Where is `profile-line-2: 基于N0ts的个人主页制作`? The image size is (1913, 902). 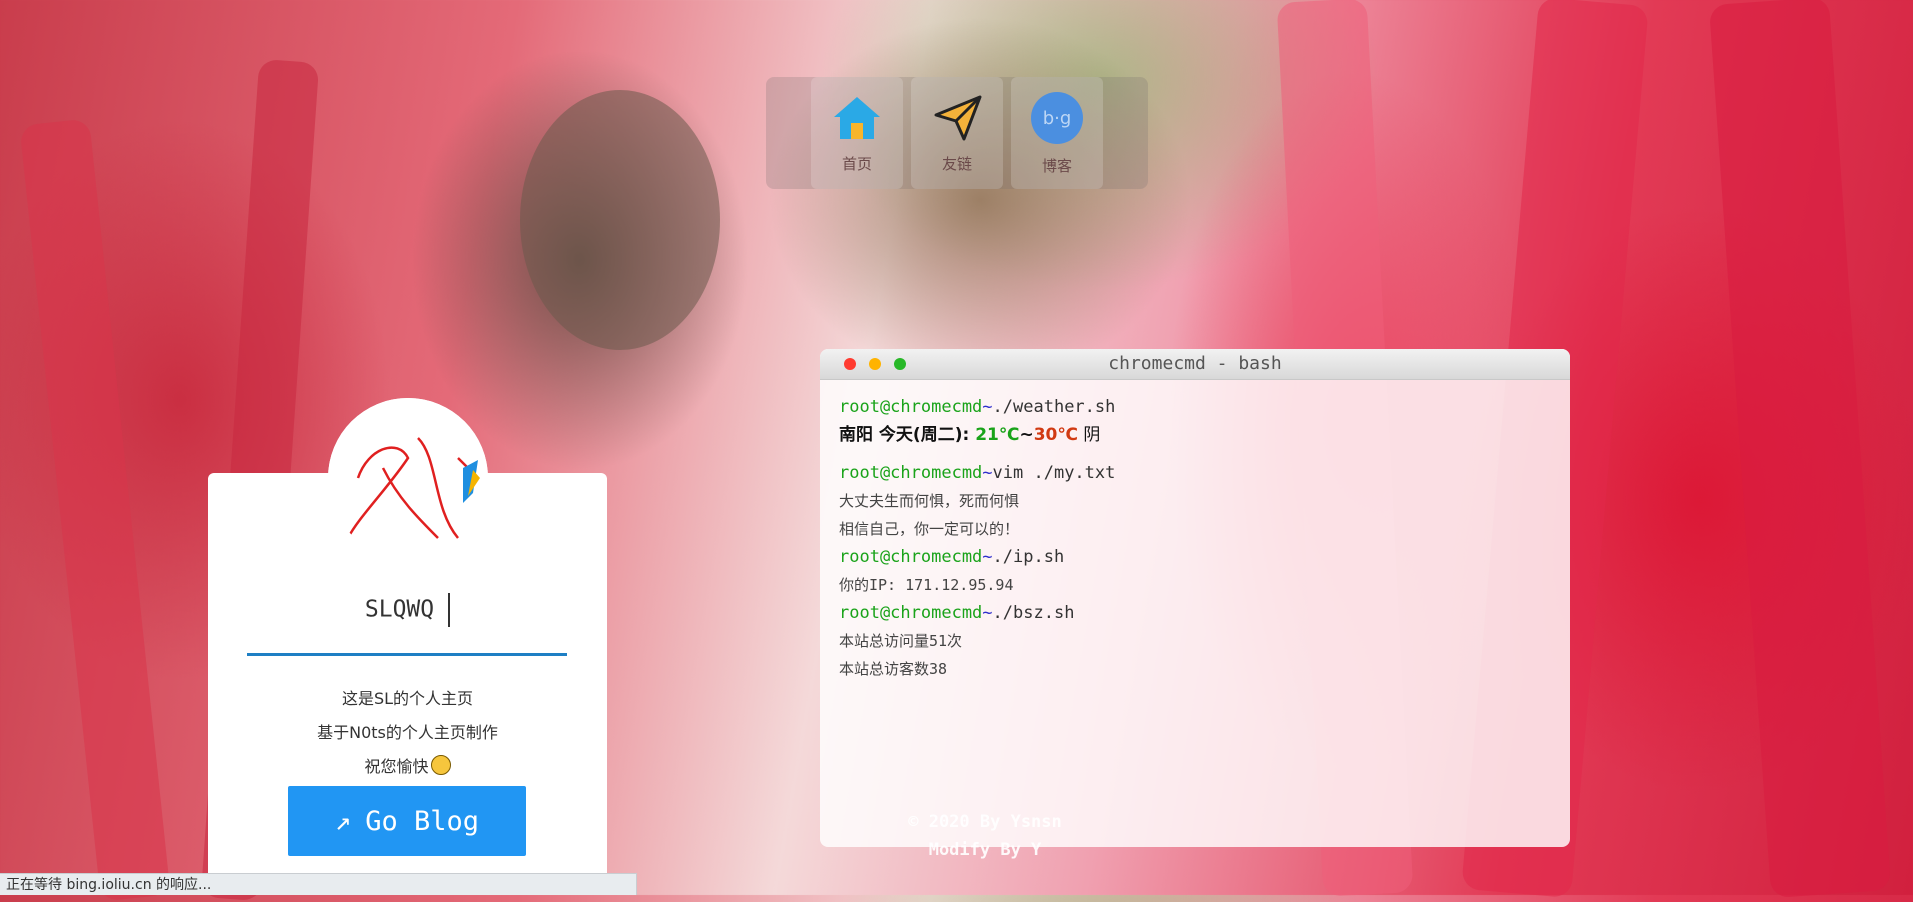 profile-line-2: 基于N0ts的个人主页制作 is located at coordinates (407, 732).